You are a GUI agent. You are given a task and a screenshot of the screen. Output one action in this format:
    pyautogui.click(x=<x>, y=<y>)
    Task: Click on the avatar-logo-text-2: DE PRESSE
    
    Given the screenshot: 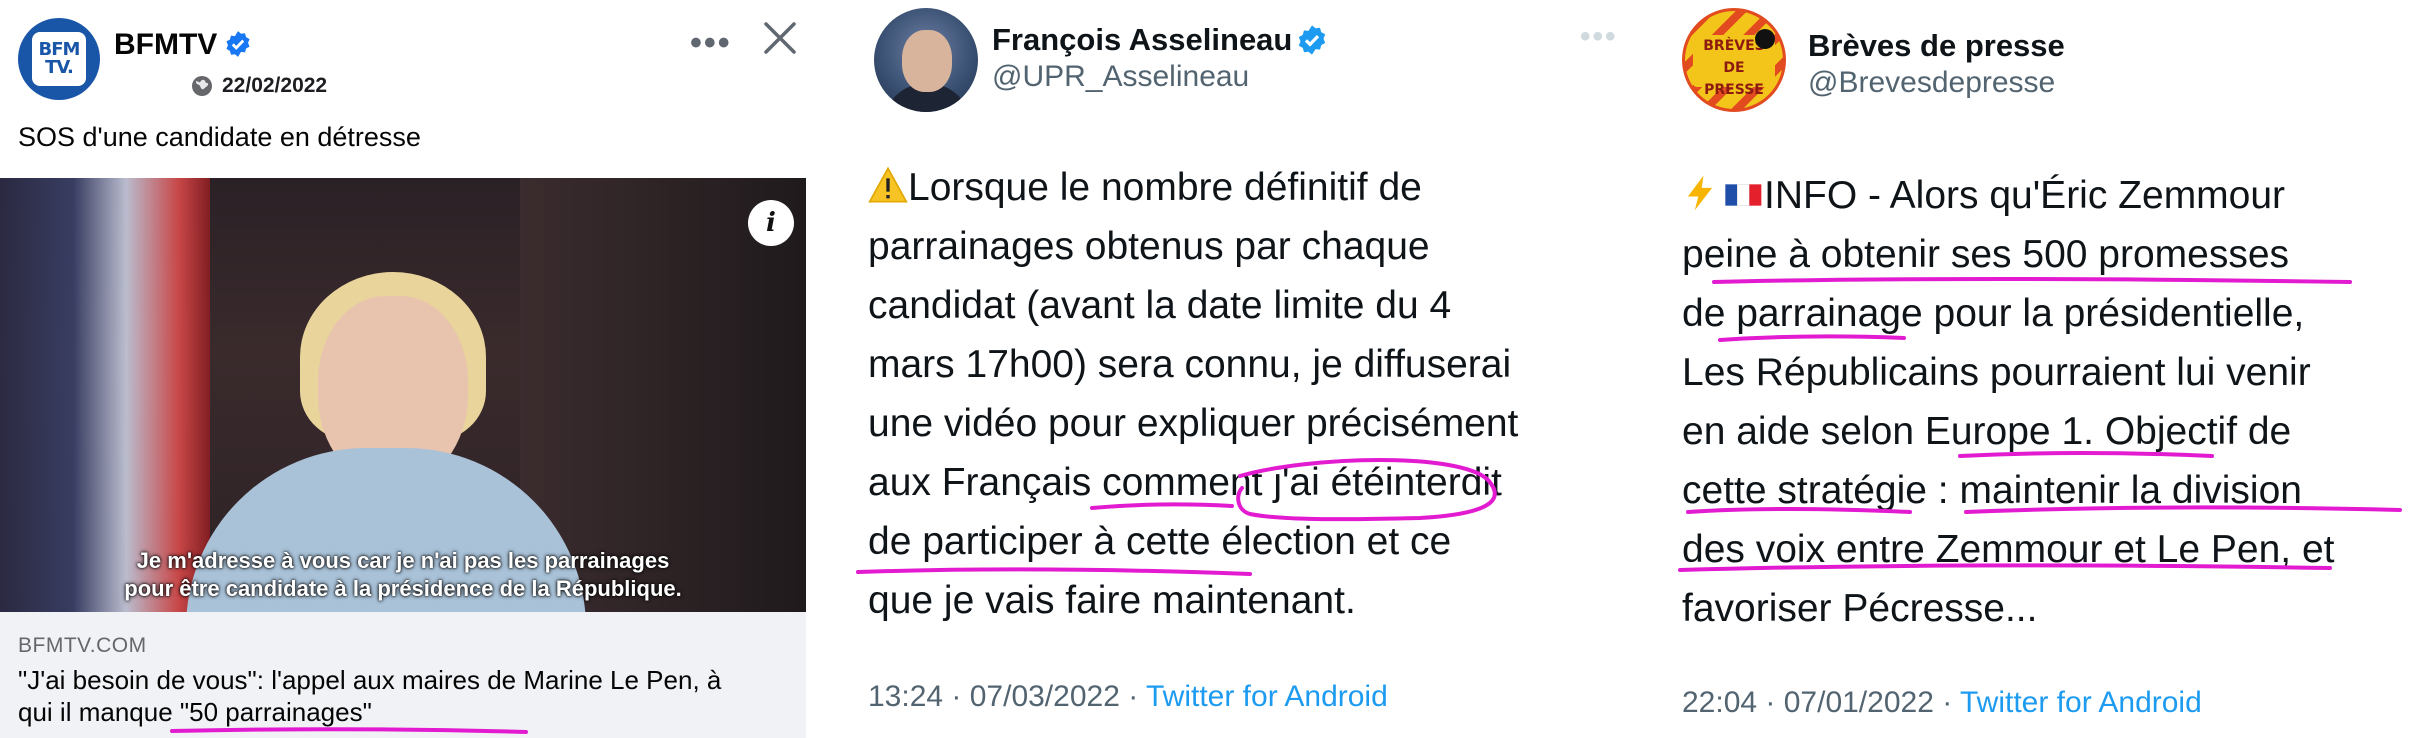 What is the action you would take?
    pyautogui.click(x=1734, y=79)
    